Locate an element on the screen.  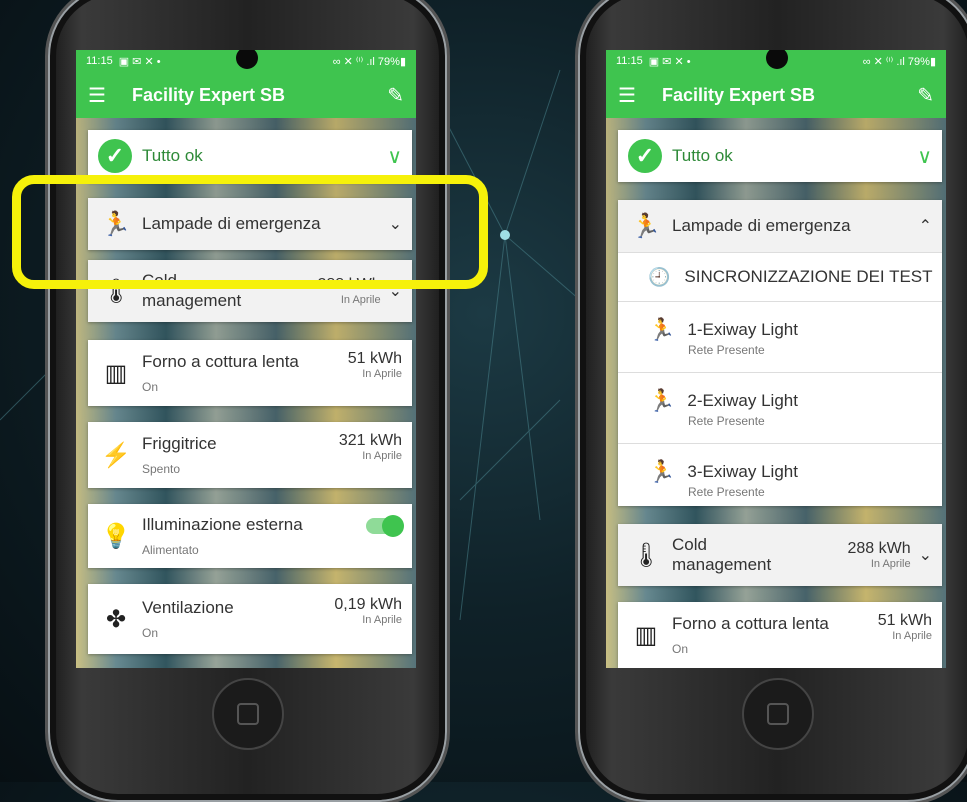
vent-sub: On is located at coordinates (150, 633).